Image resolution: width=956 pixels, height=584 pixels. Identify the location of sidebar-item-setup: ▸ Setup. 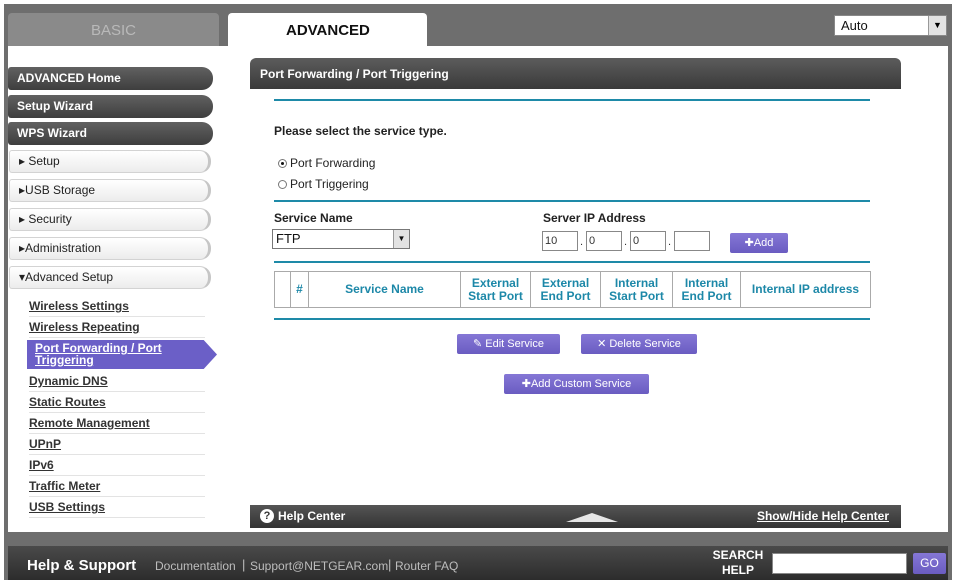
(110, 161).